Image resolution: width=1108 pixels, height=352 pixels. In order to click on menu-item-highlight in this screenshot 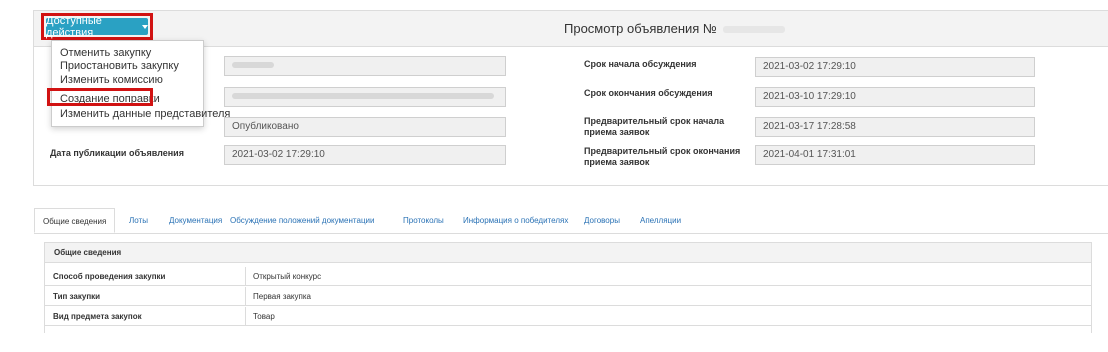, I will do `click(100, 97)`.